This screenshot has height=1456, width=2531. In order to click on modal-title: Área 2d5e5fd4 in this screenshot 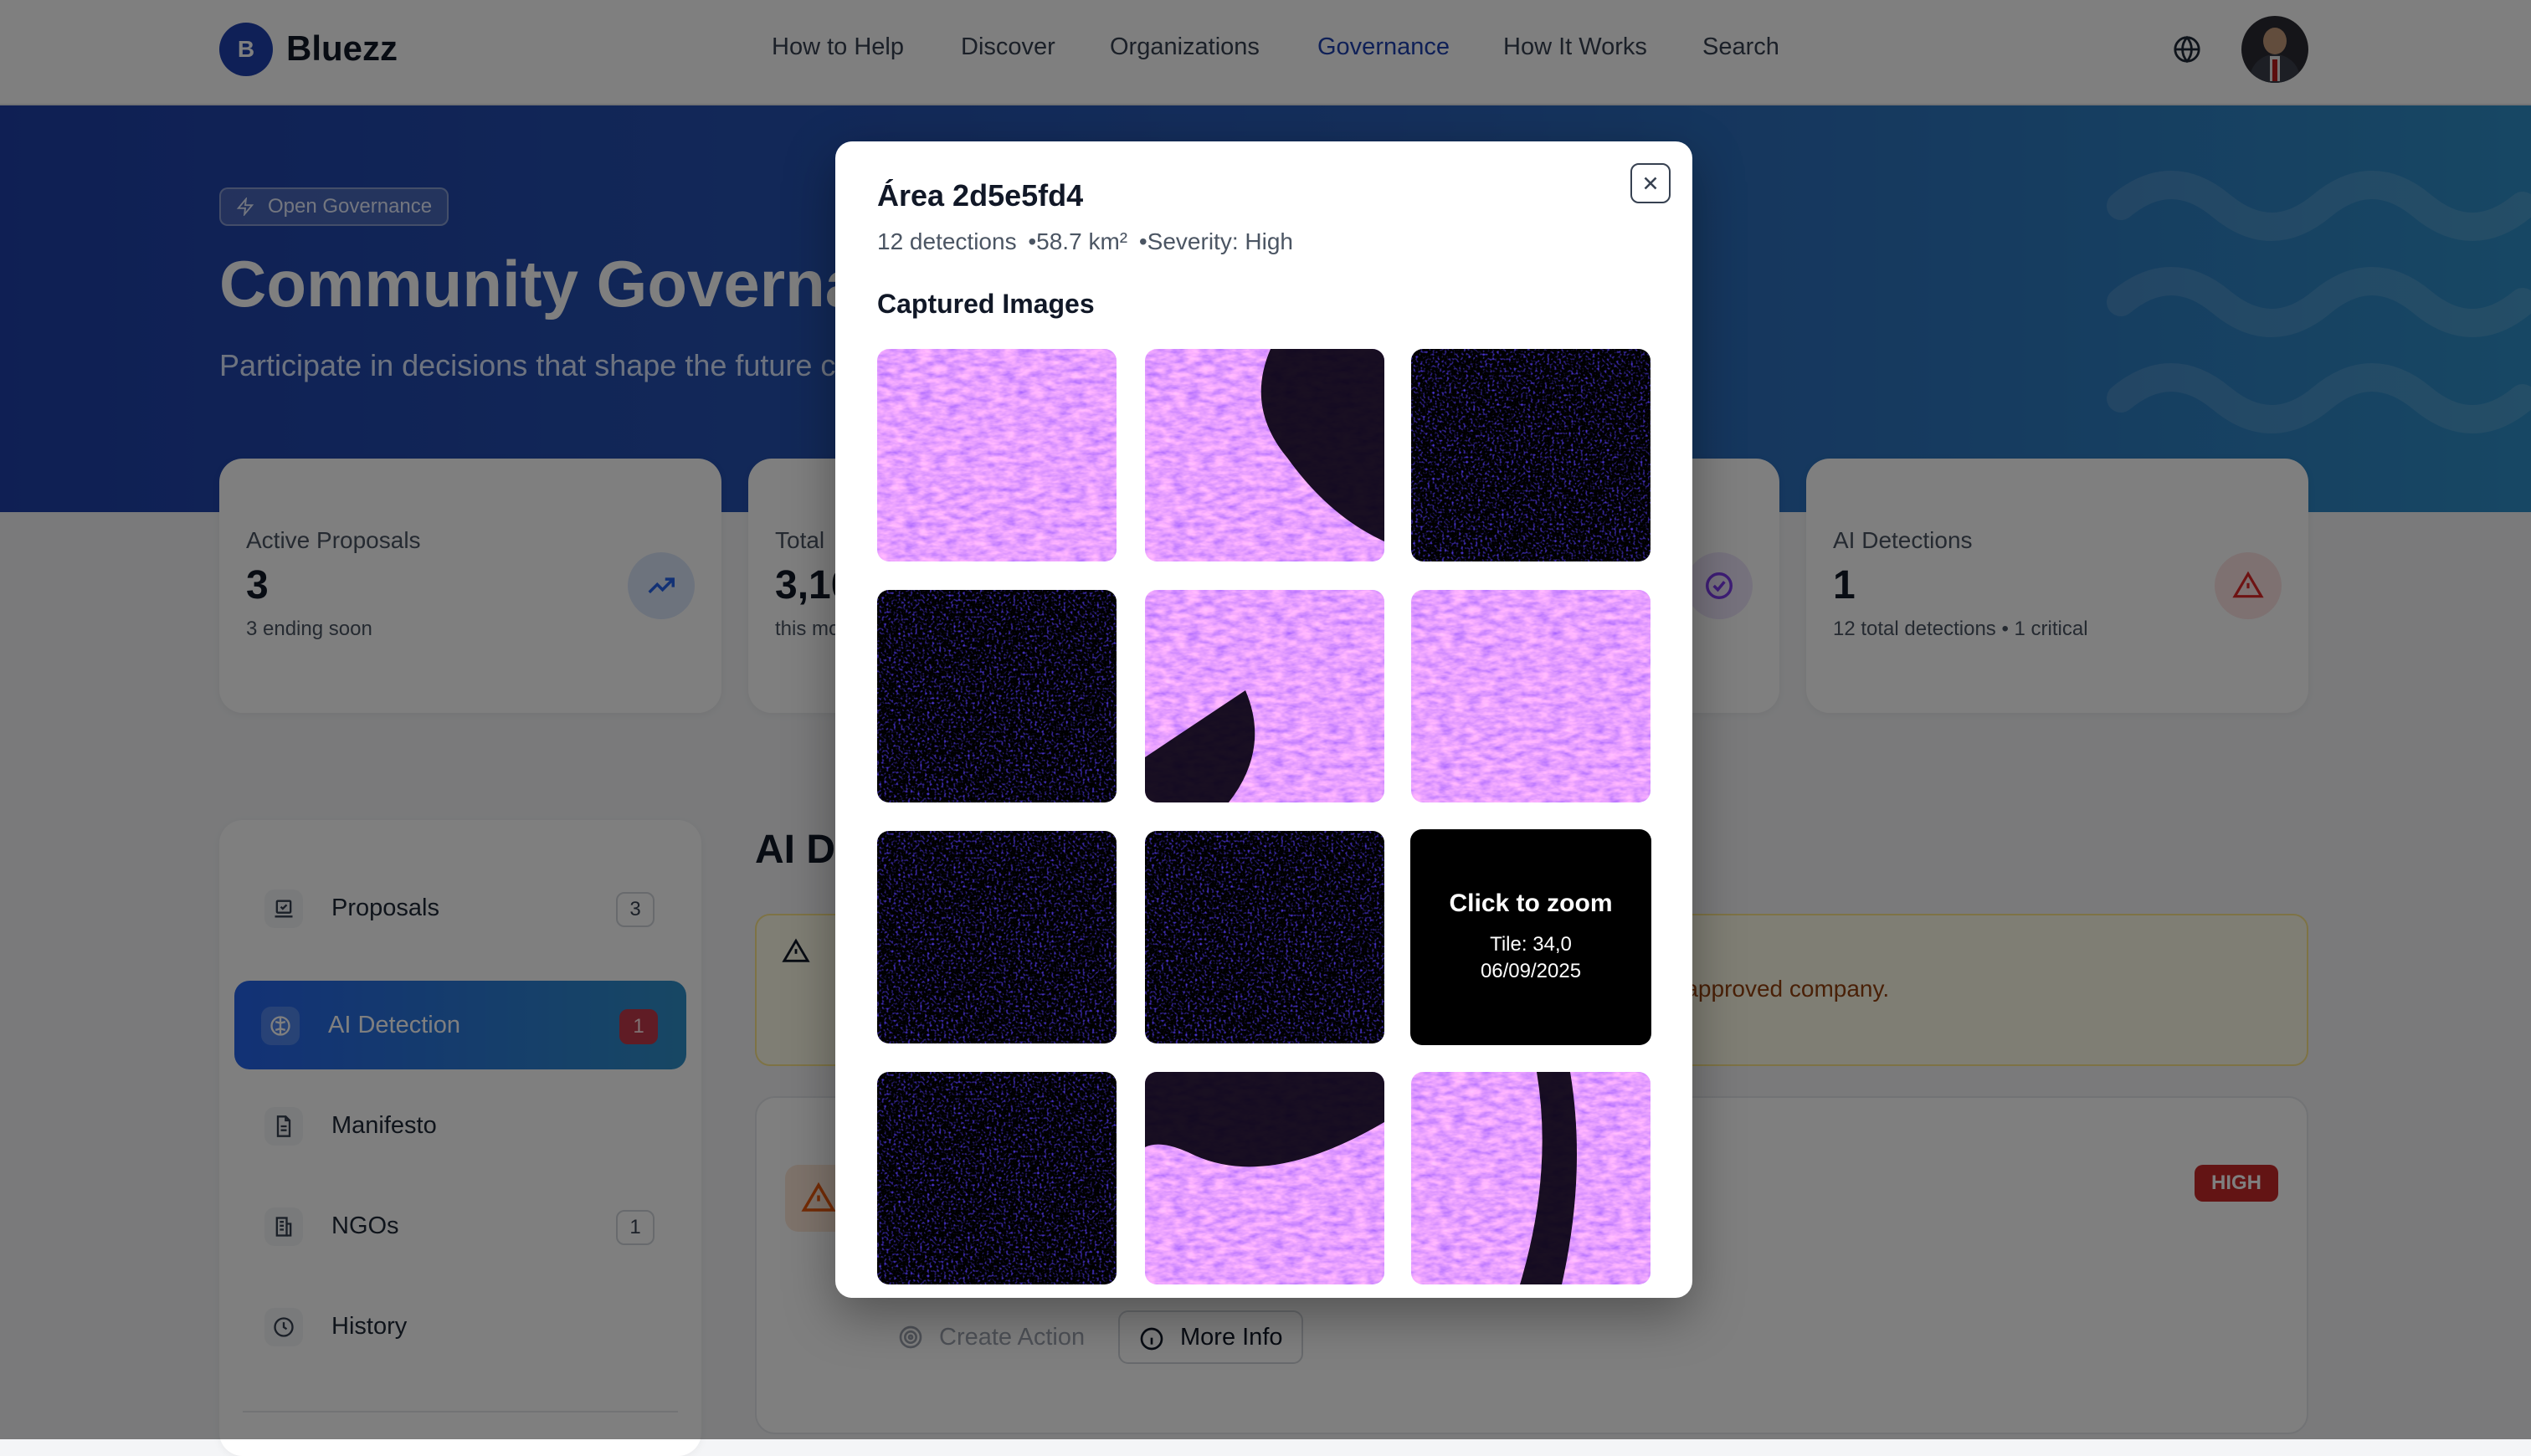, I will do `click(980, 195)`.